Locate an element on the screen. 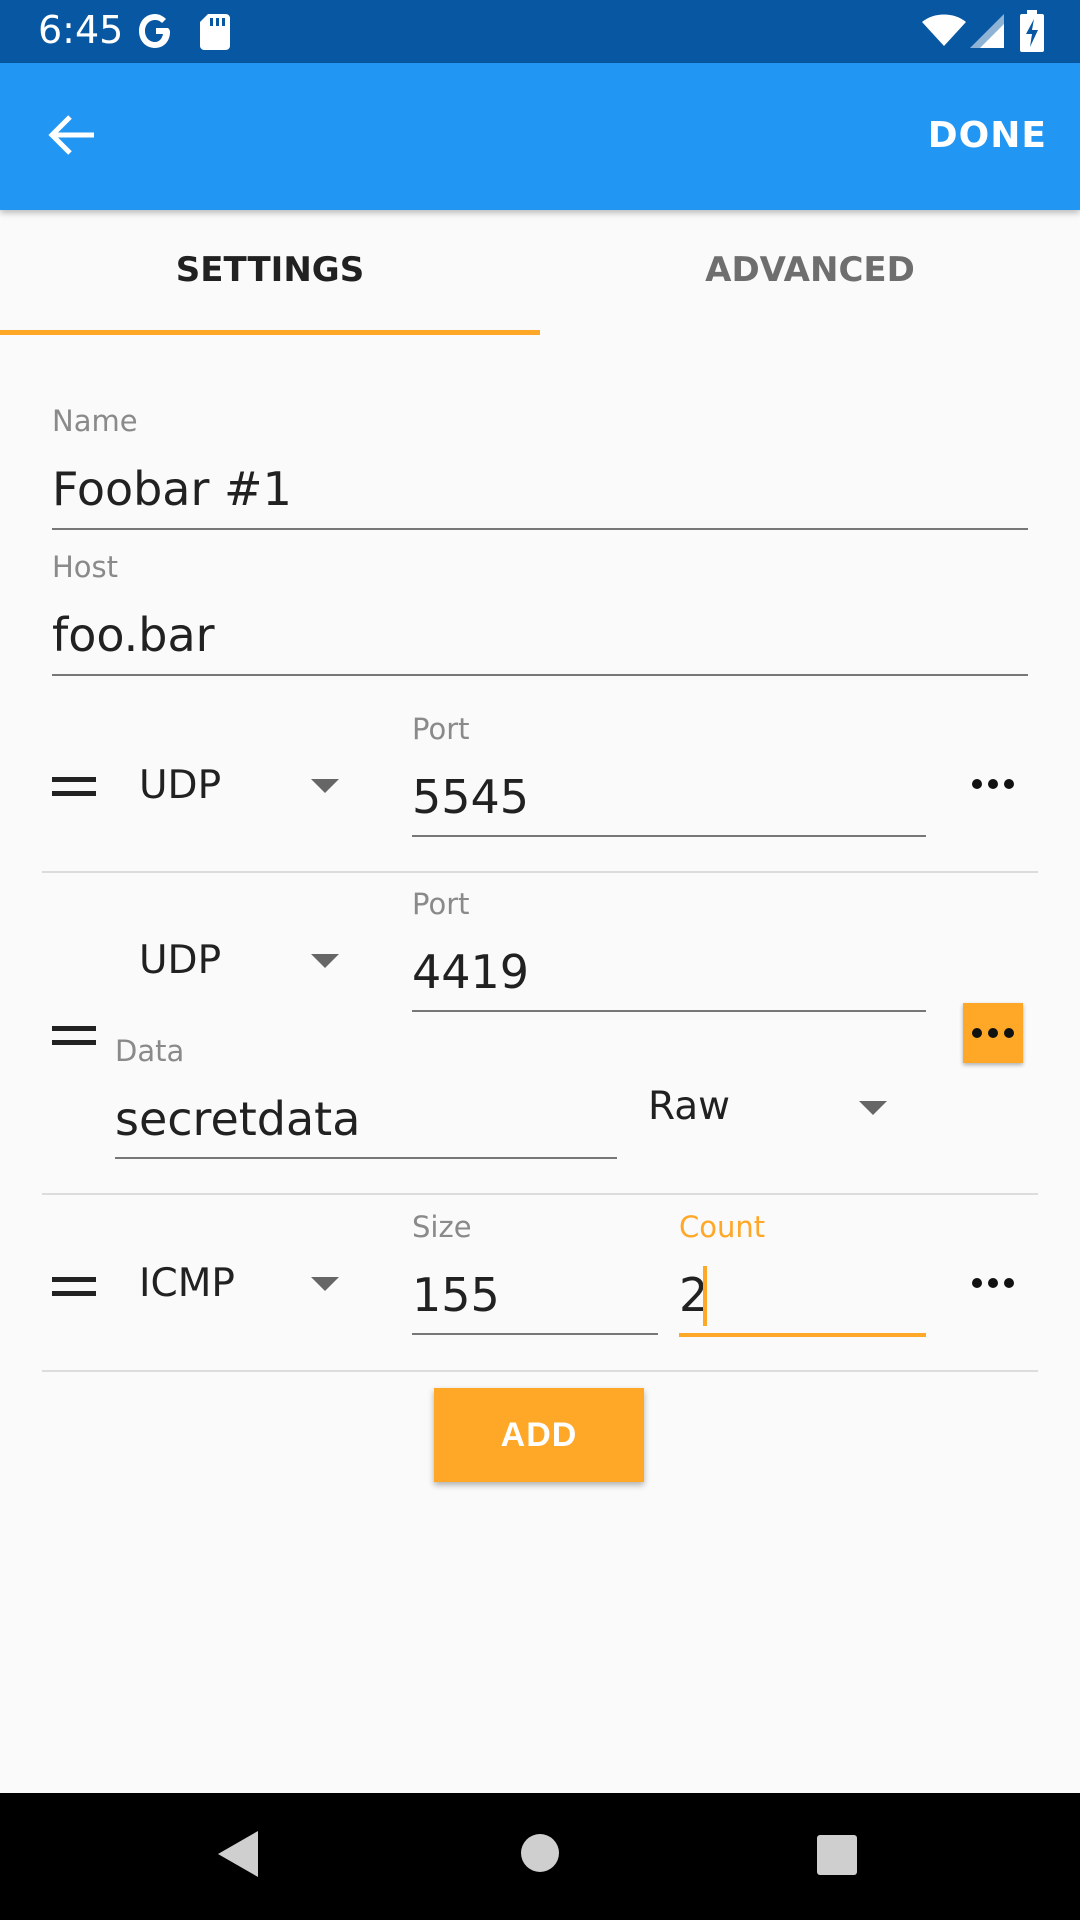  port-field-2: 4419 is located at coordinates (470, 972).